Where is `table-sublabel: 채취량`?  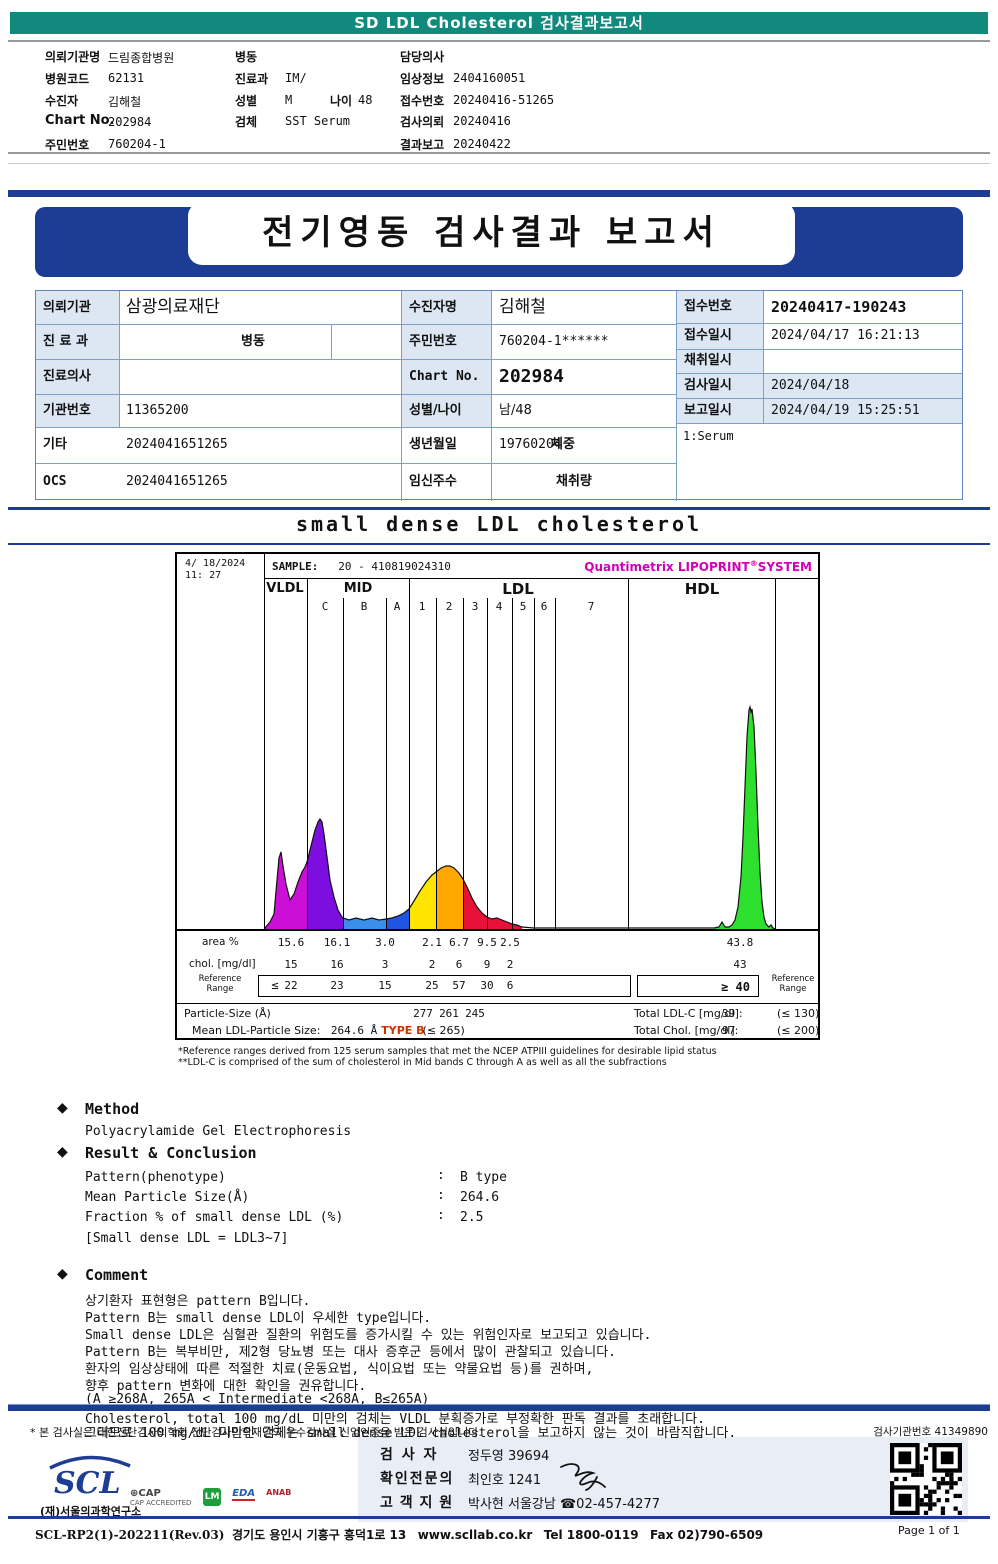 table-sublabel: 채취량 is located at coordinates (574, 481).